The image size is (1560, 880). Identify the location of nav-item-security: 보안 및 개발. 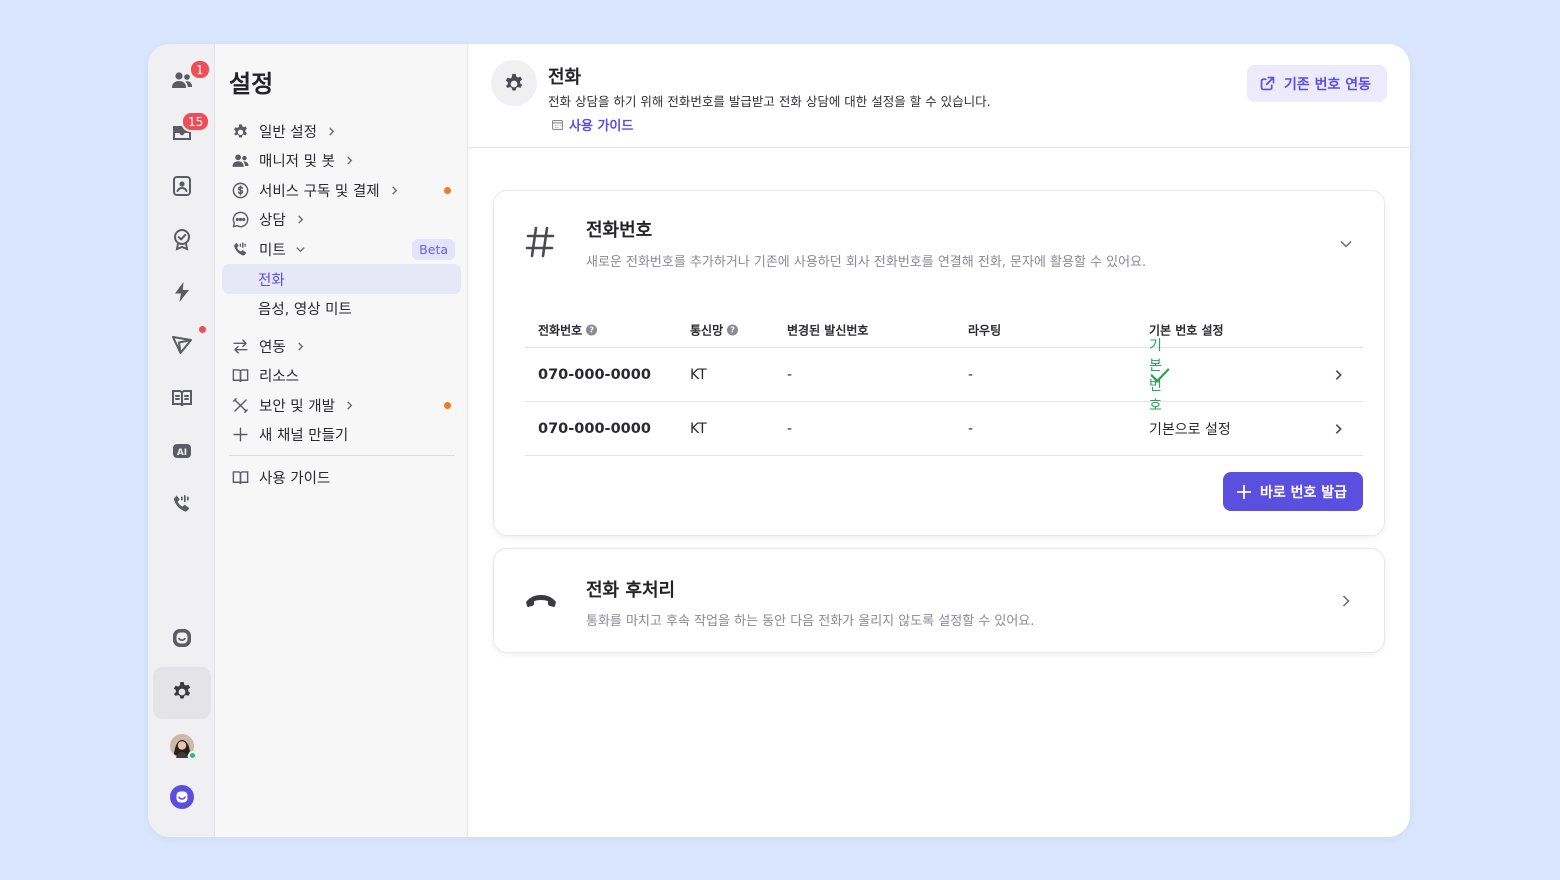
(341, 405).